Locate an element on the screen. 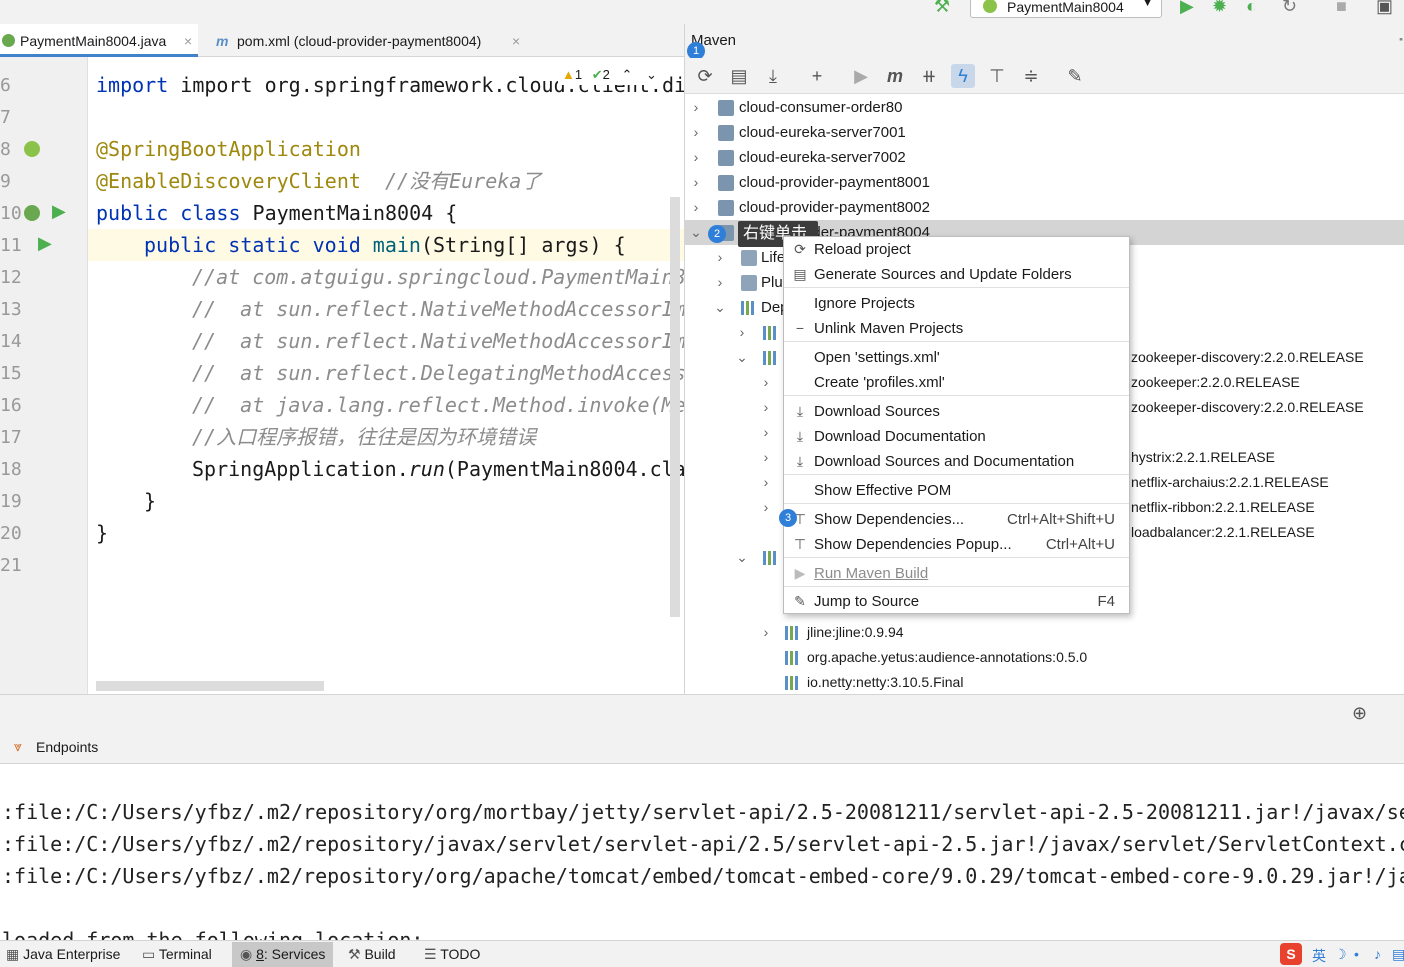  download-icon: ⤓ is located at coordinates (773, 76).